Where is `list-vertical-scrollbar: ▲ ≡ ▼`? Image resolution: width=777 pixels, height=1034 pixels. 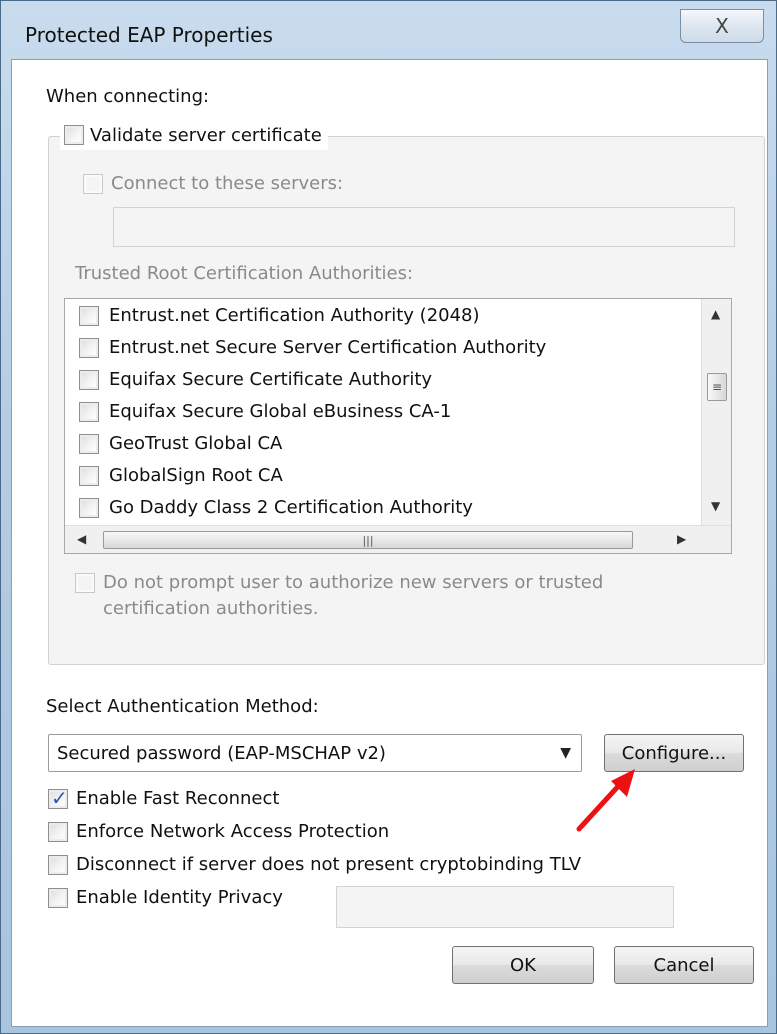
list-vertical-scrollbar: ▲ ≡ ▼ is located at coordinates (716, 412).